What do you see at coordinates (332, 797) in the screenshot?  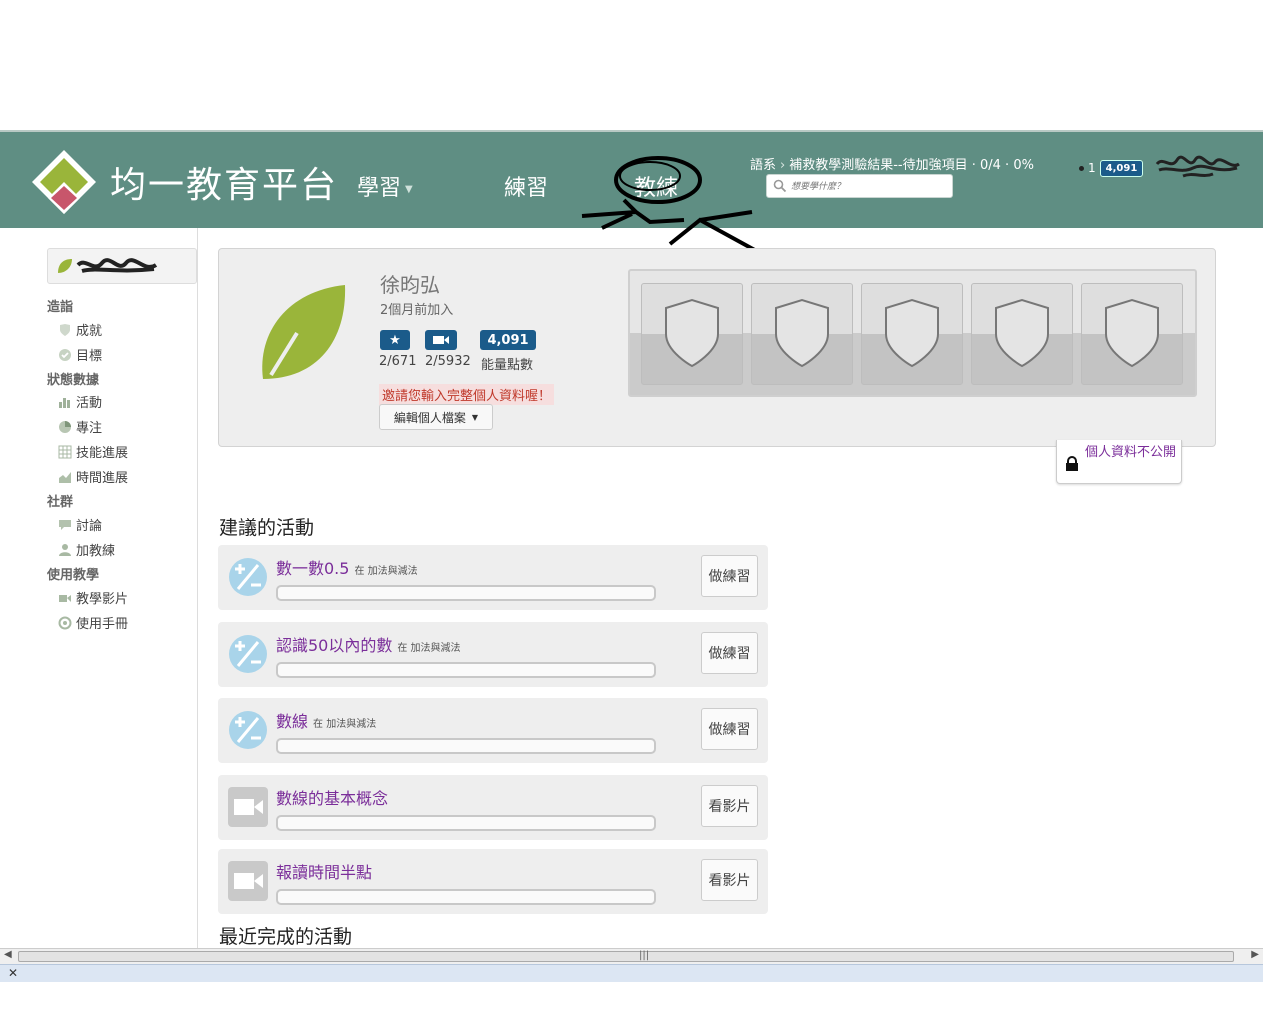 I see `activity-title: 數線的基本概念` at bounding box center [332, 797].